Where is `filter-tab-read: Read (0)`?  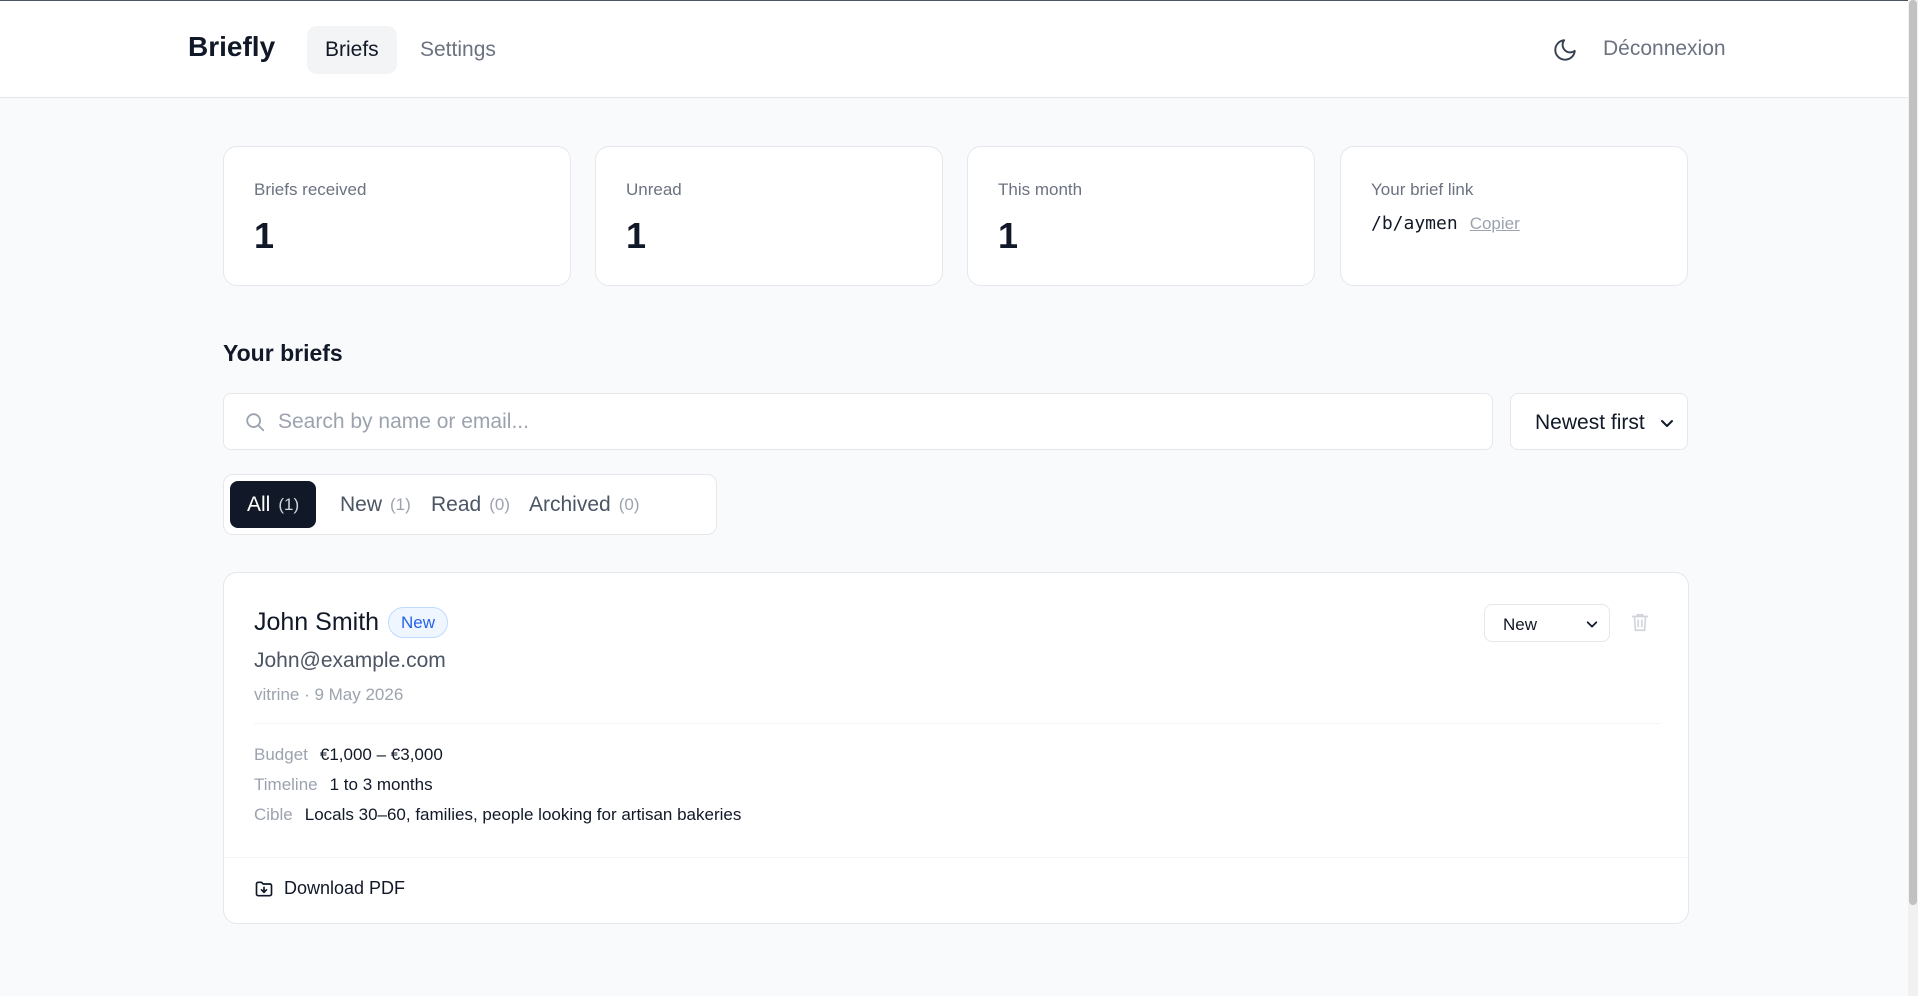 filter-tab-read: Read (0) is located at coordinates (470, 504).